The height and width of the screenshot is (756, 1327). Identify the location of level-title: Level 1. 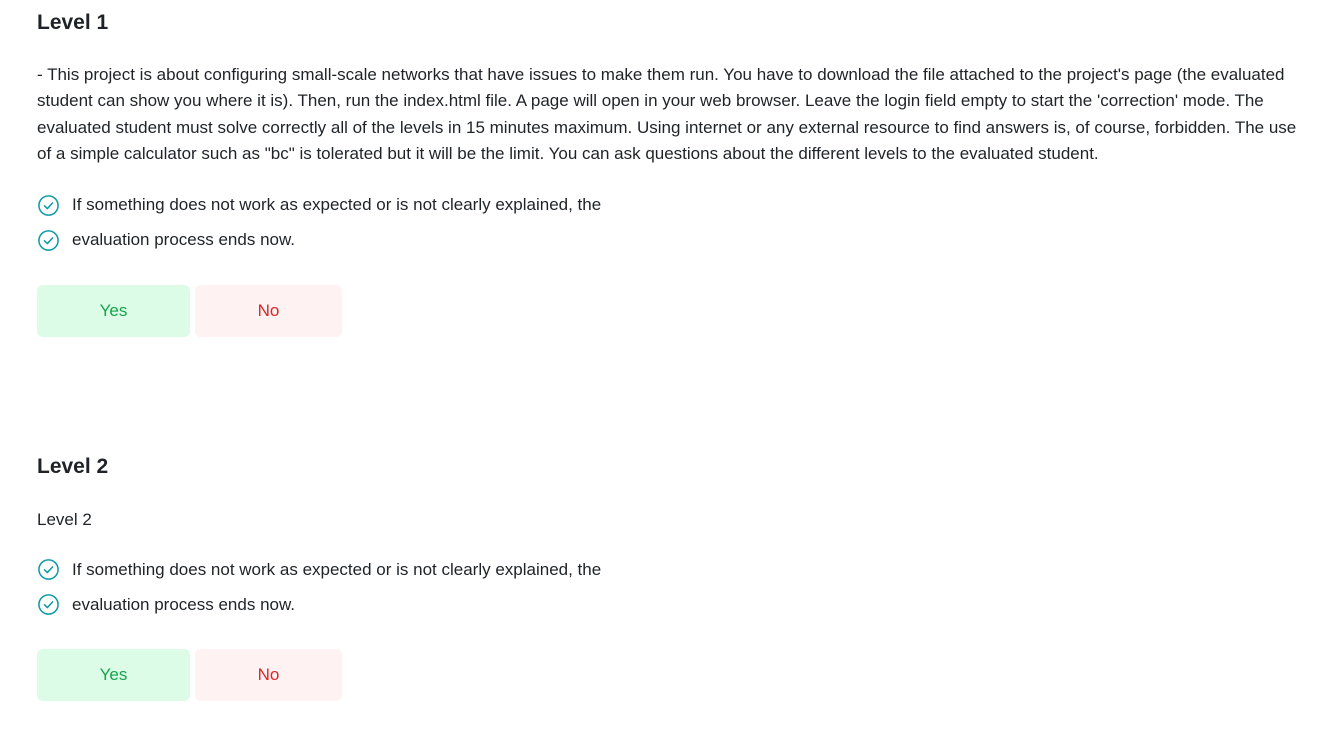
(73, 22).